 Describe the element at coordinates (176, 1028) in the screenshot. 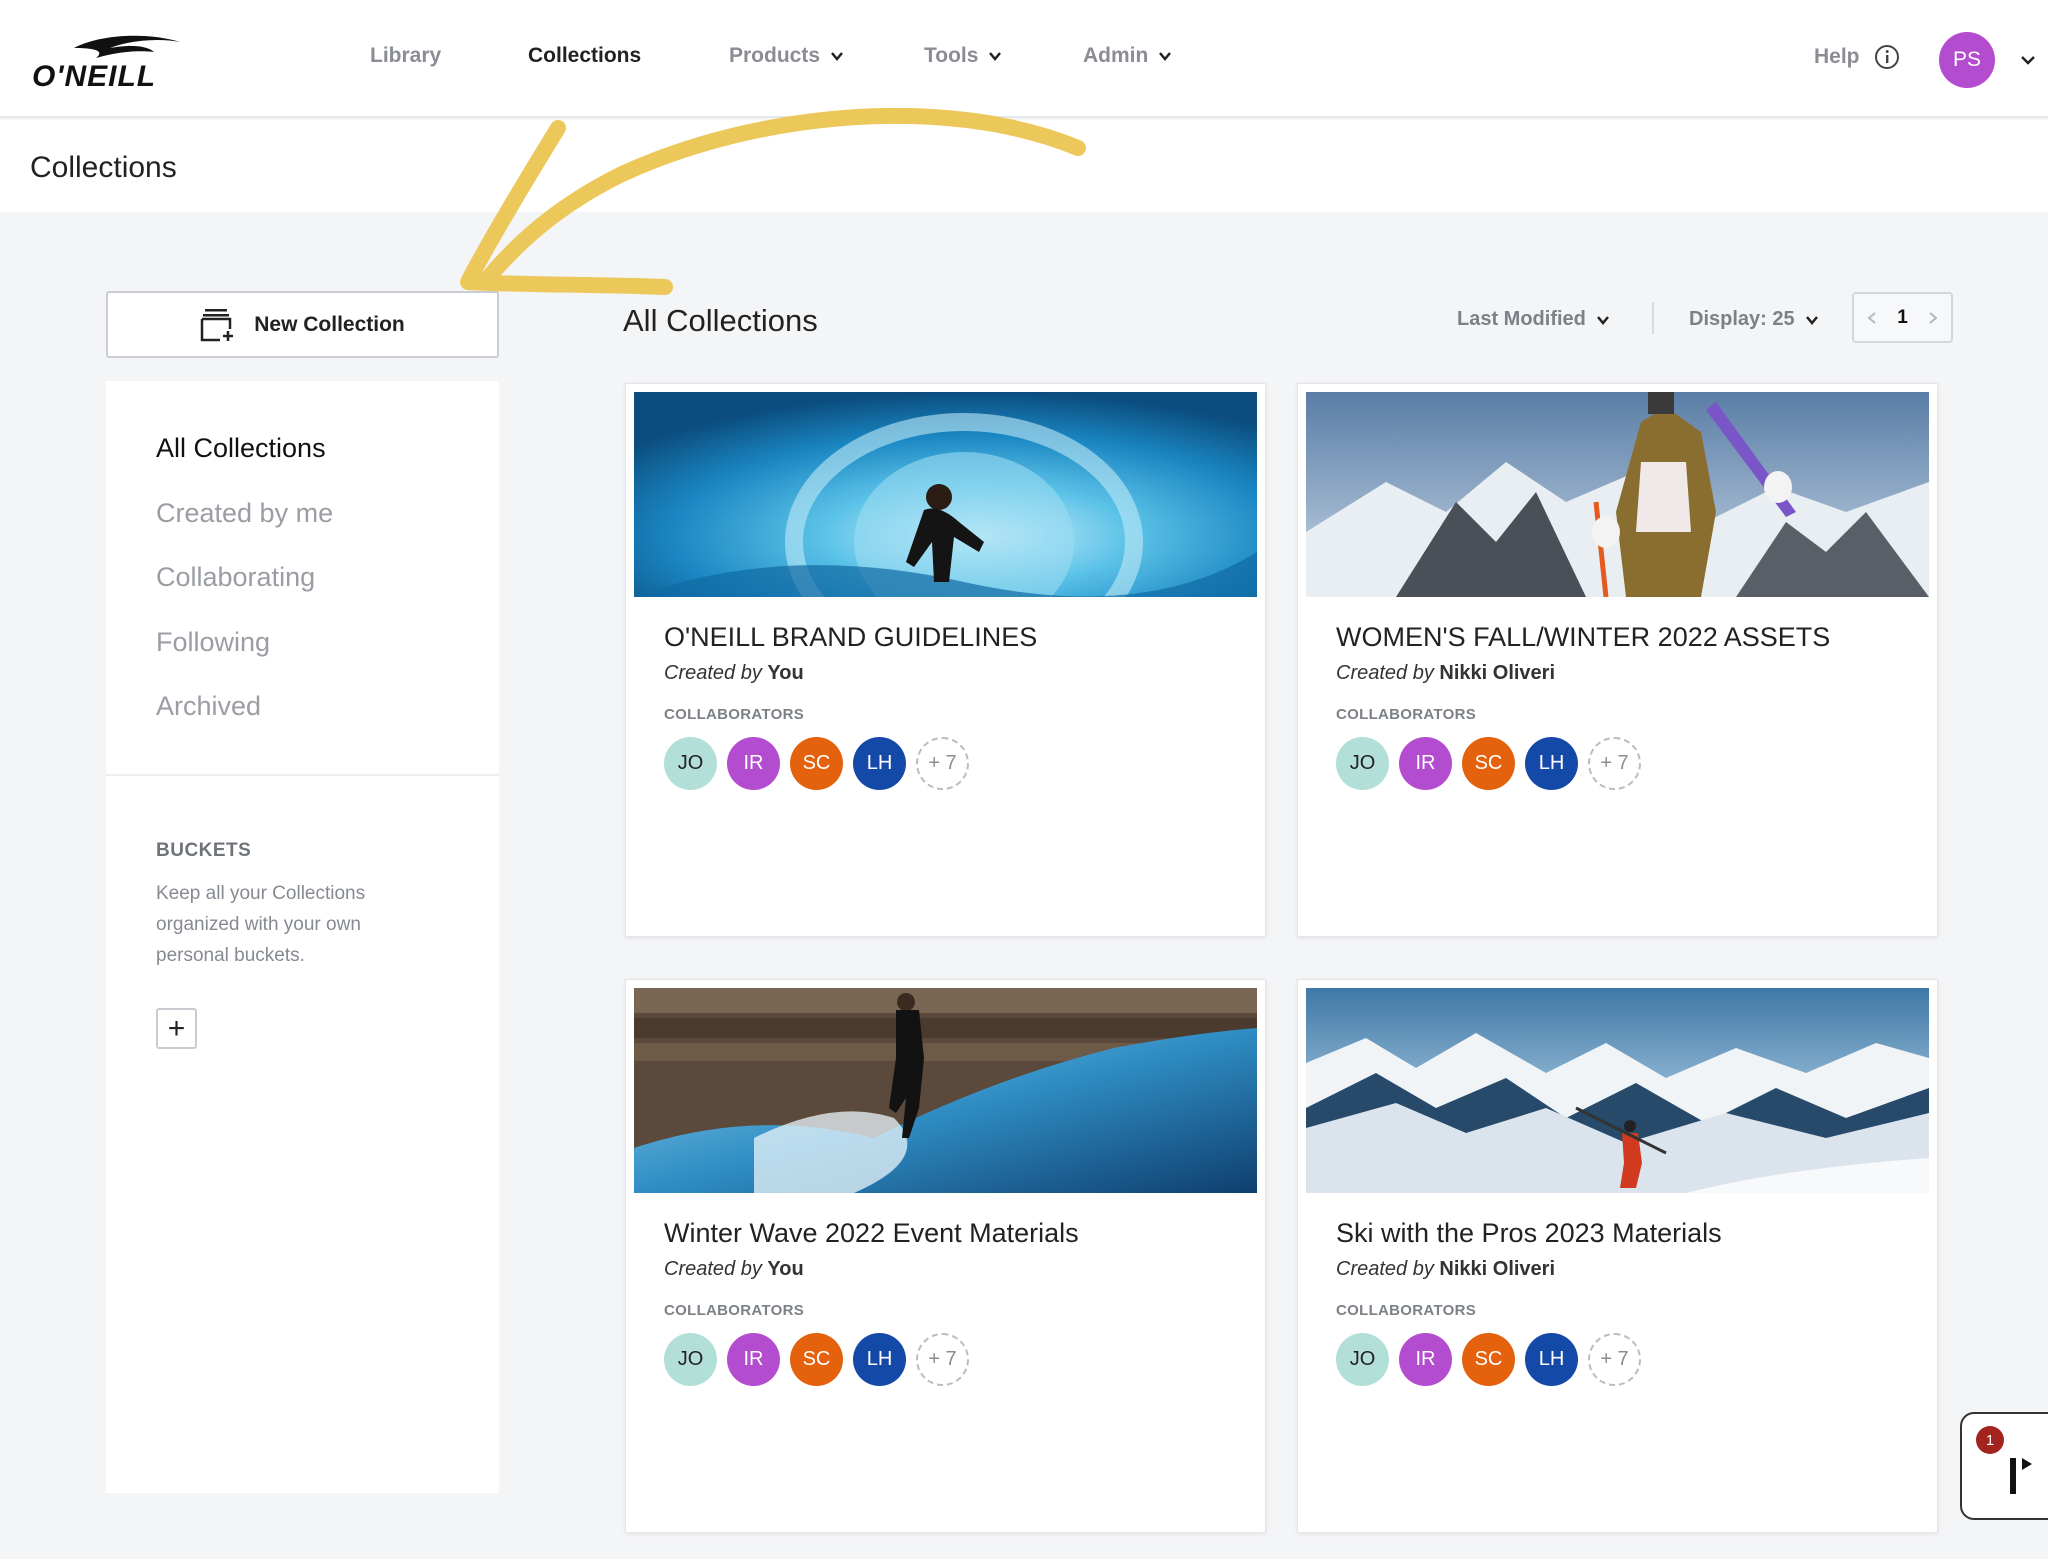

I see `add-bucket-button: +` at that location.